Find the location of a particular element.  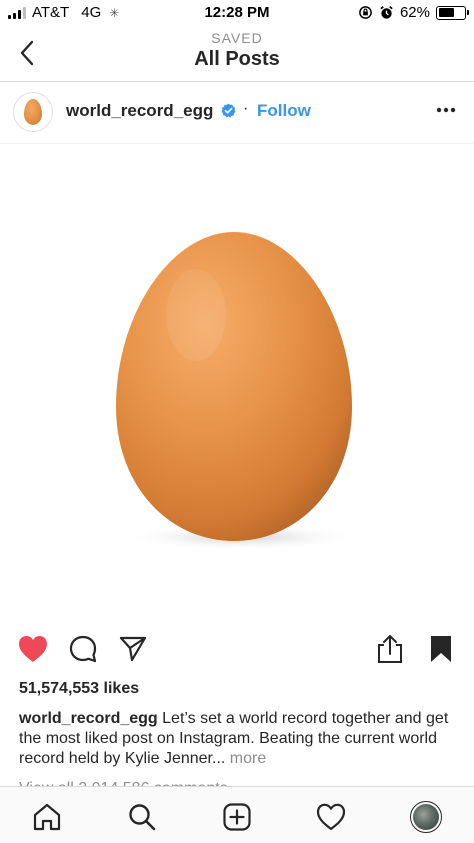

paper-plane-icon is located at coordinates (133, 649).